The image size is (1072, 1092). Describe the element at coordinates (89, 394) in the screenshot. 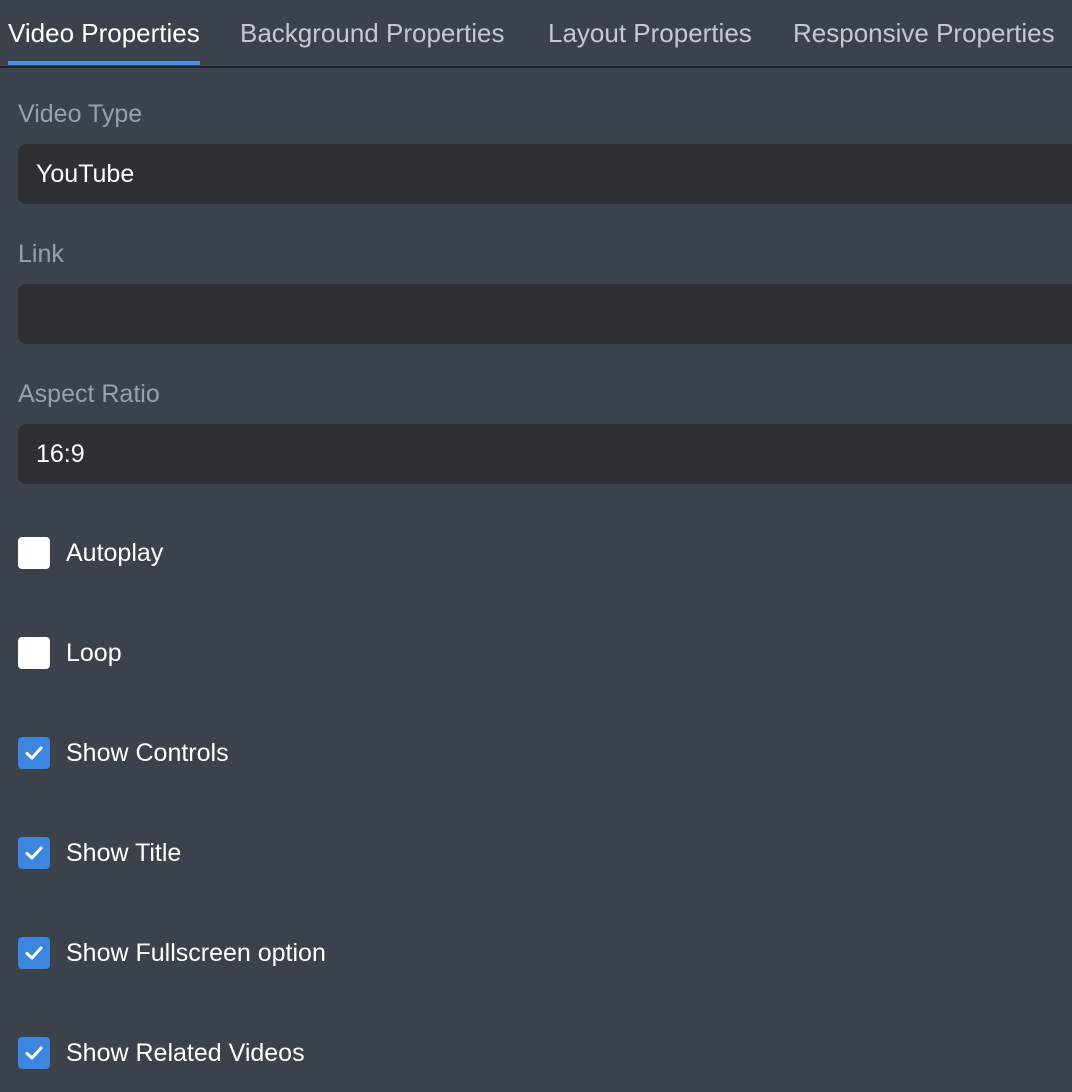

I see `aspect-ratio-label: Aspect Ratio` at that location.